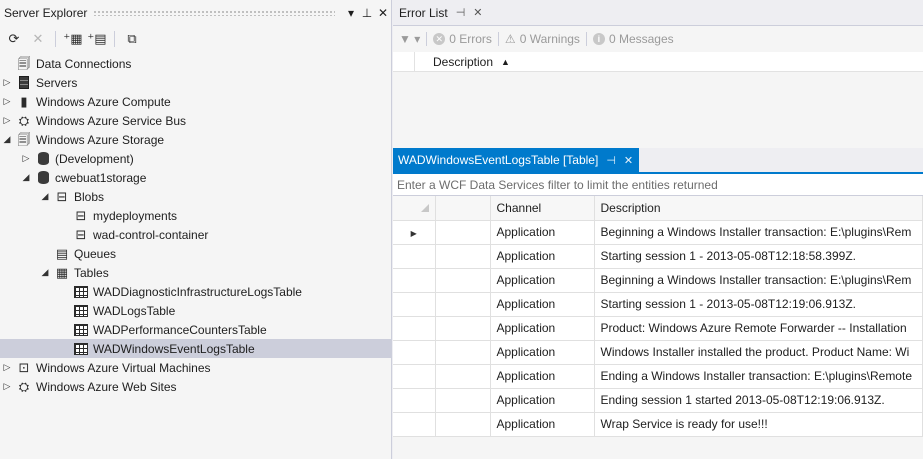  What do you see at coordinates (195, 39) in the screenshot?
I see `server-explorer-toolbar: ⟳ ✕ ⁺▦ ⁺▤ ⧉` at bounding box center [195, 39].